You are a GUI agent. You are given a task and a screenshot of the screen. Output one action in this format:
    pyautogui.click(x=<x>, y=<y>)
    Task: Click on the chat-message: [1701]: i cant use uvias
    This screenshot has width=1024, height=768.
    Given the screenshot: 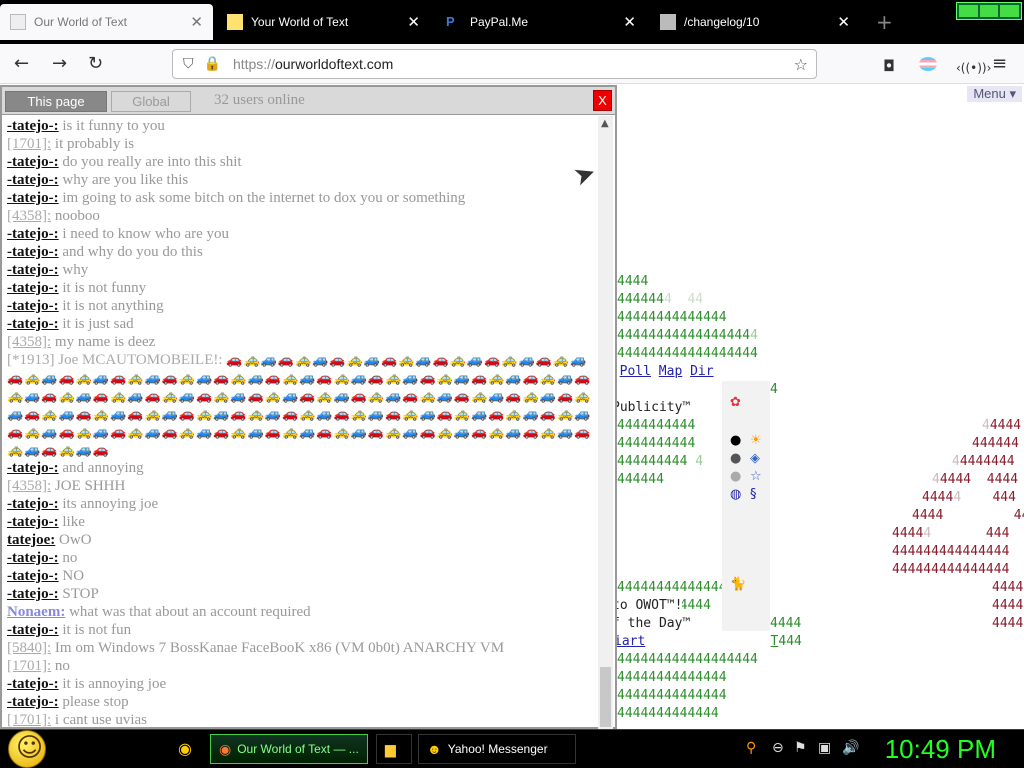 What is the action you would take?
    pyautogui.click(x=302, y=720)
    